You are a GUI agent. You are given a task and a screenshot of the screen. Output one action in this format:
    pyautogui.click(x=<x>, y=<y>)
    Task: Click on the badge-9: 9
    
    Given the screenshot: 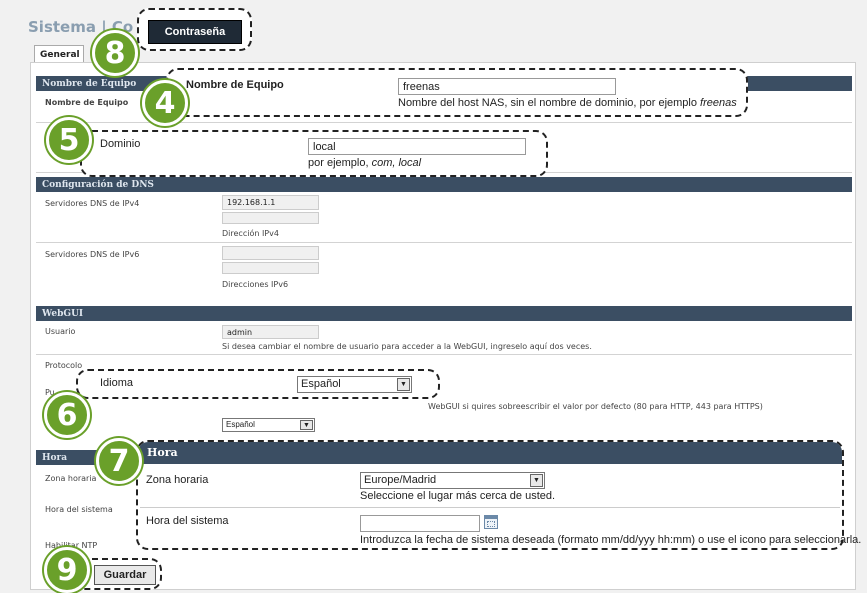 What is the action you would take?
    pyautogui.click(x=67, y=570)
    